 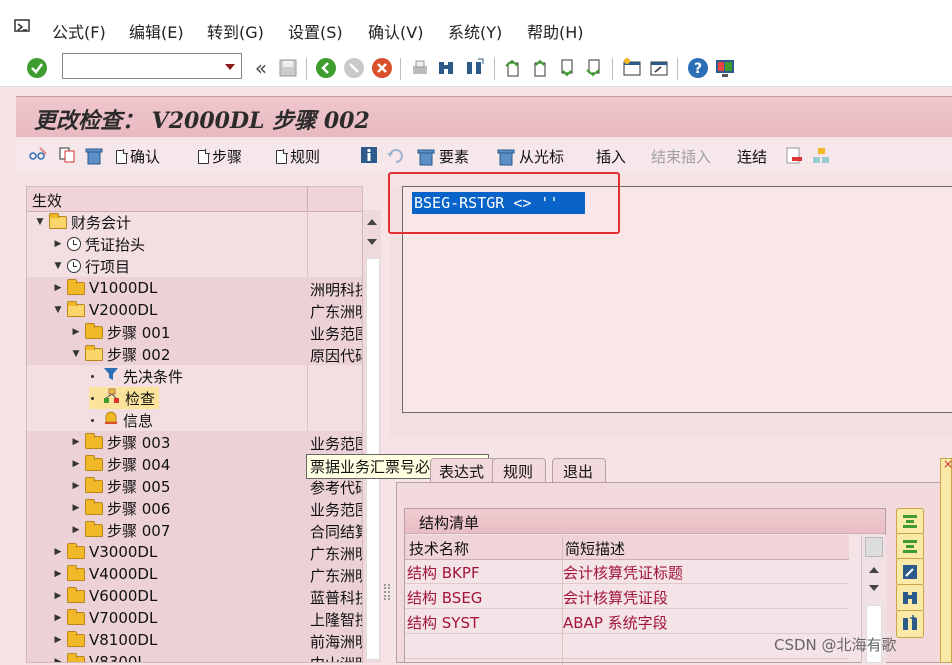 What do you see at coordinates (138, 376) in the screenshot?
I see `tree-node-label-wrap: 先决条件` at bounding box center [138, 376].